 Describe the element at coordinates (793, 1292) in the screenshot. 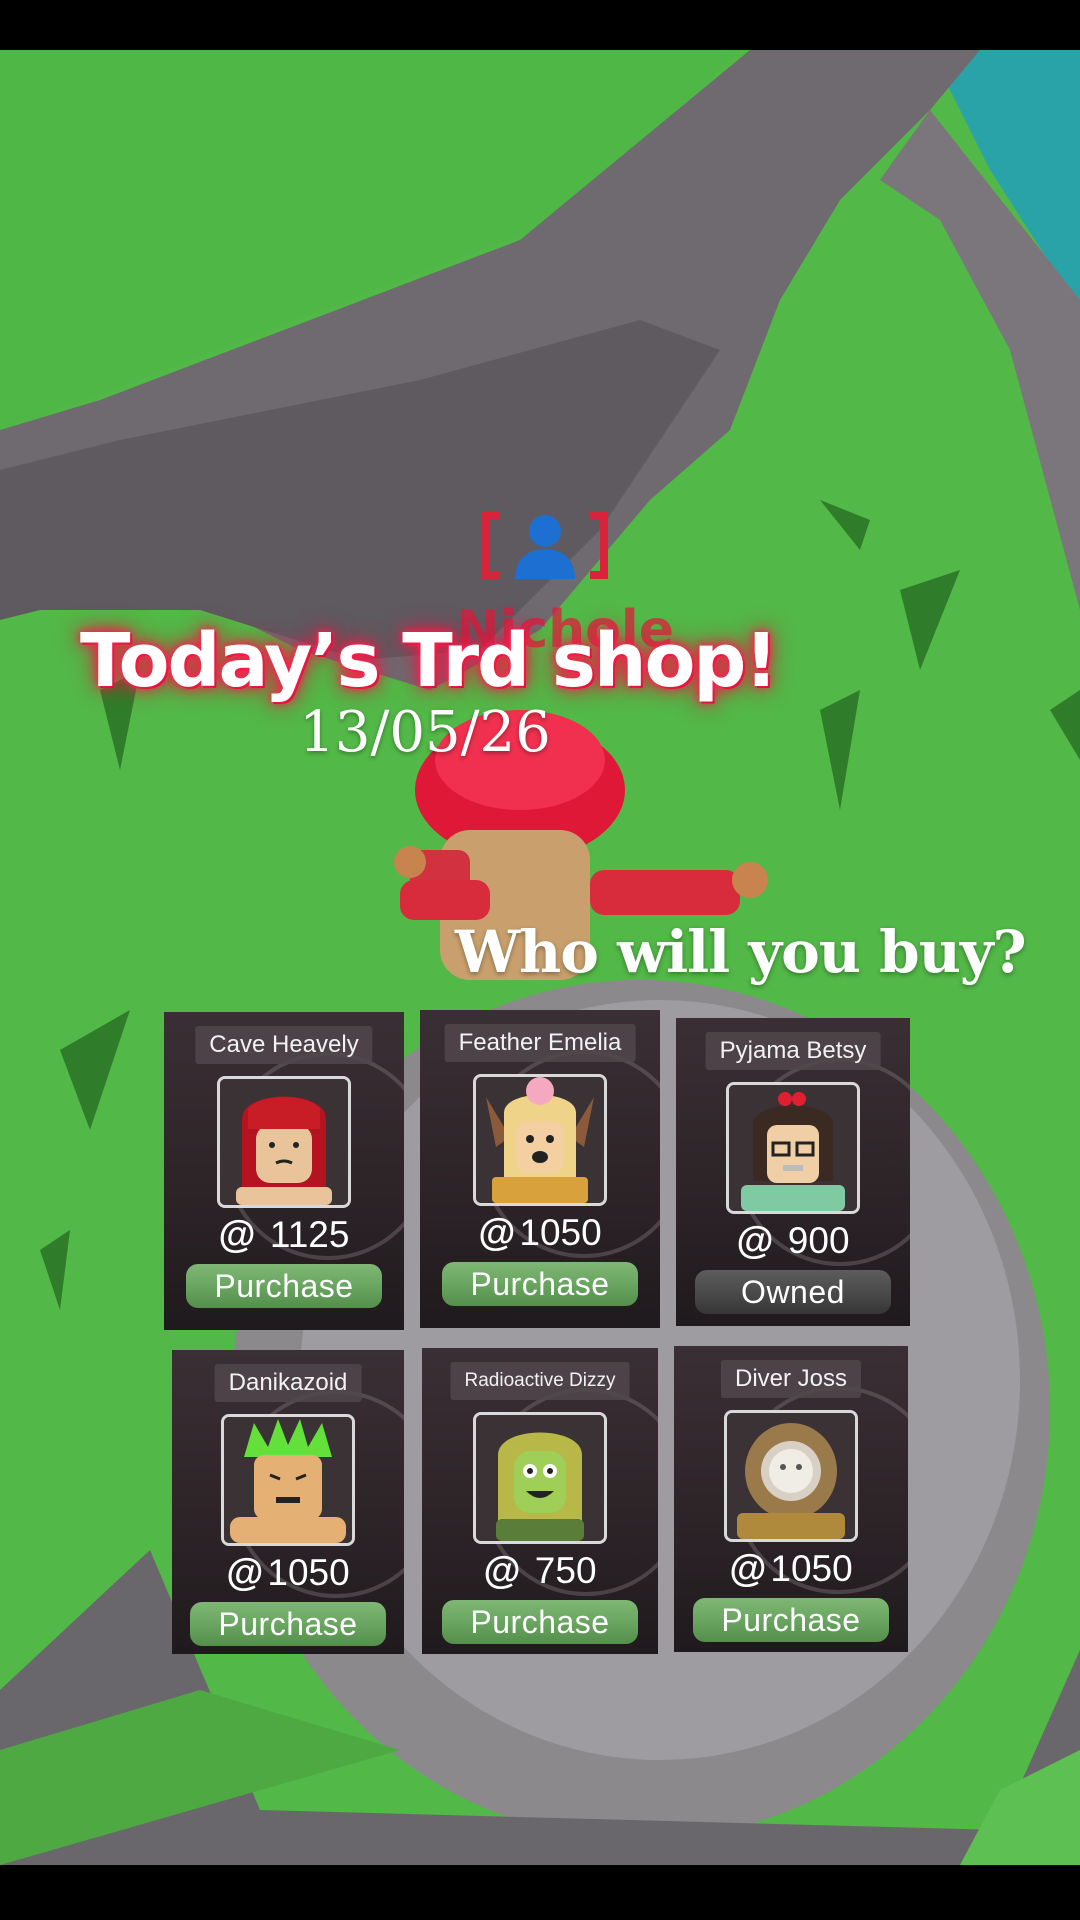

I see `owned-button: Owned` at that location.